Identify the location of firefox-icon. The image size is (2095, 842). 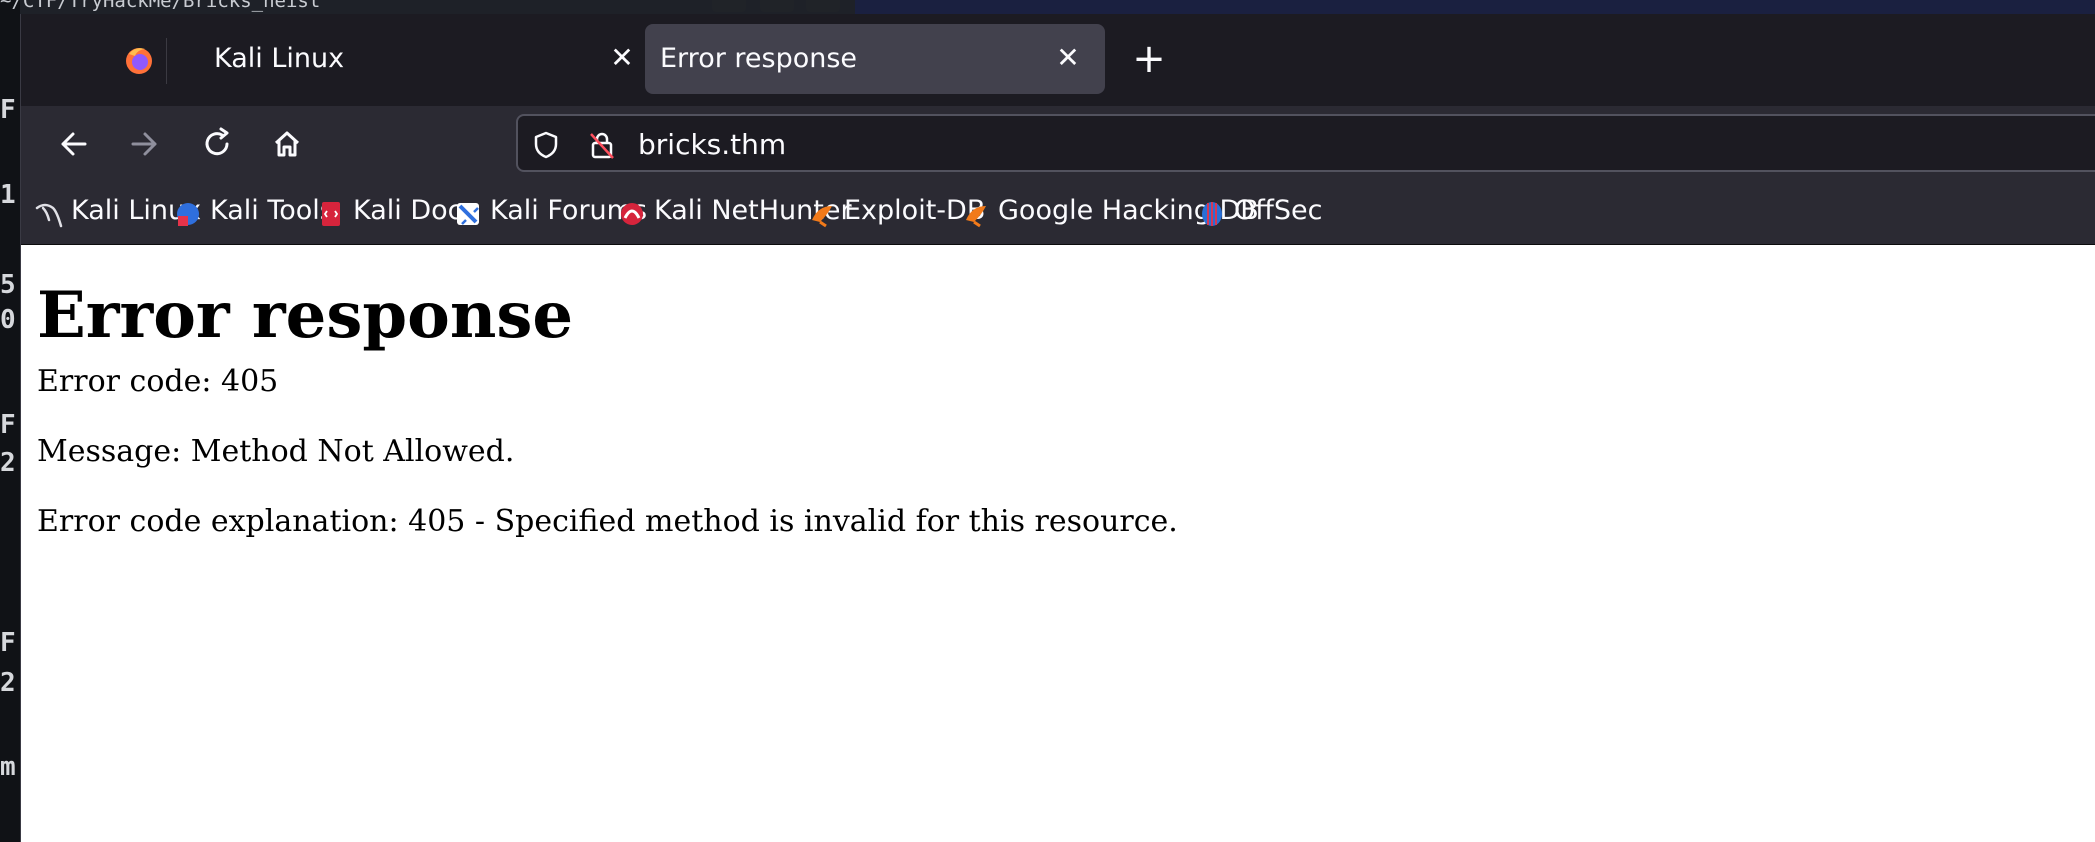
(139, 60).